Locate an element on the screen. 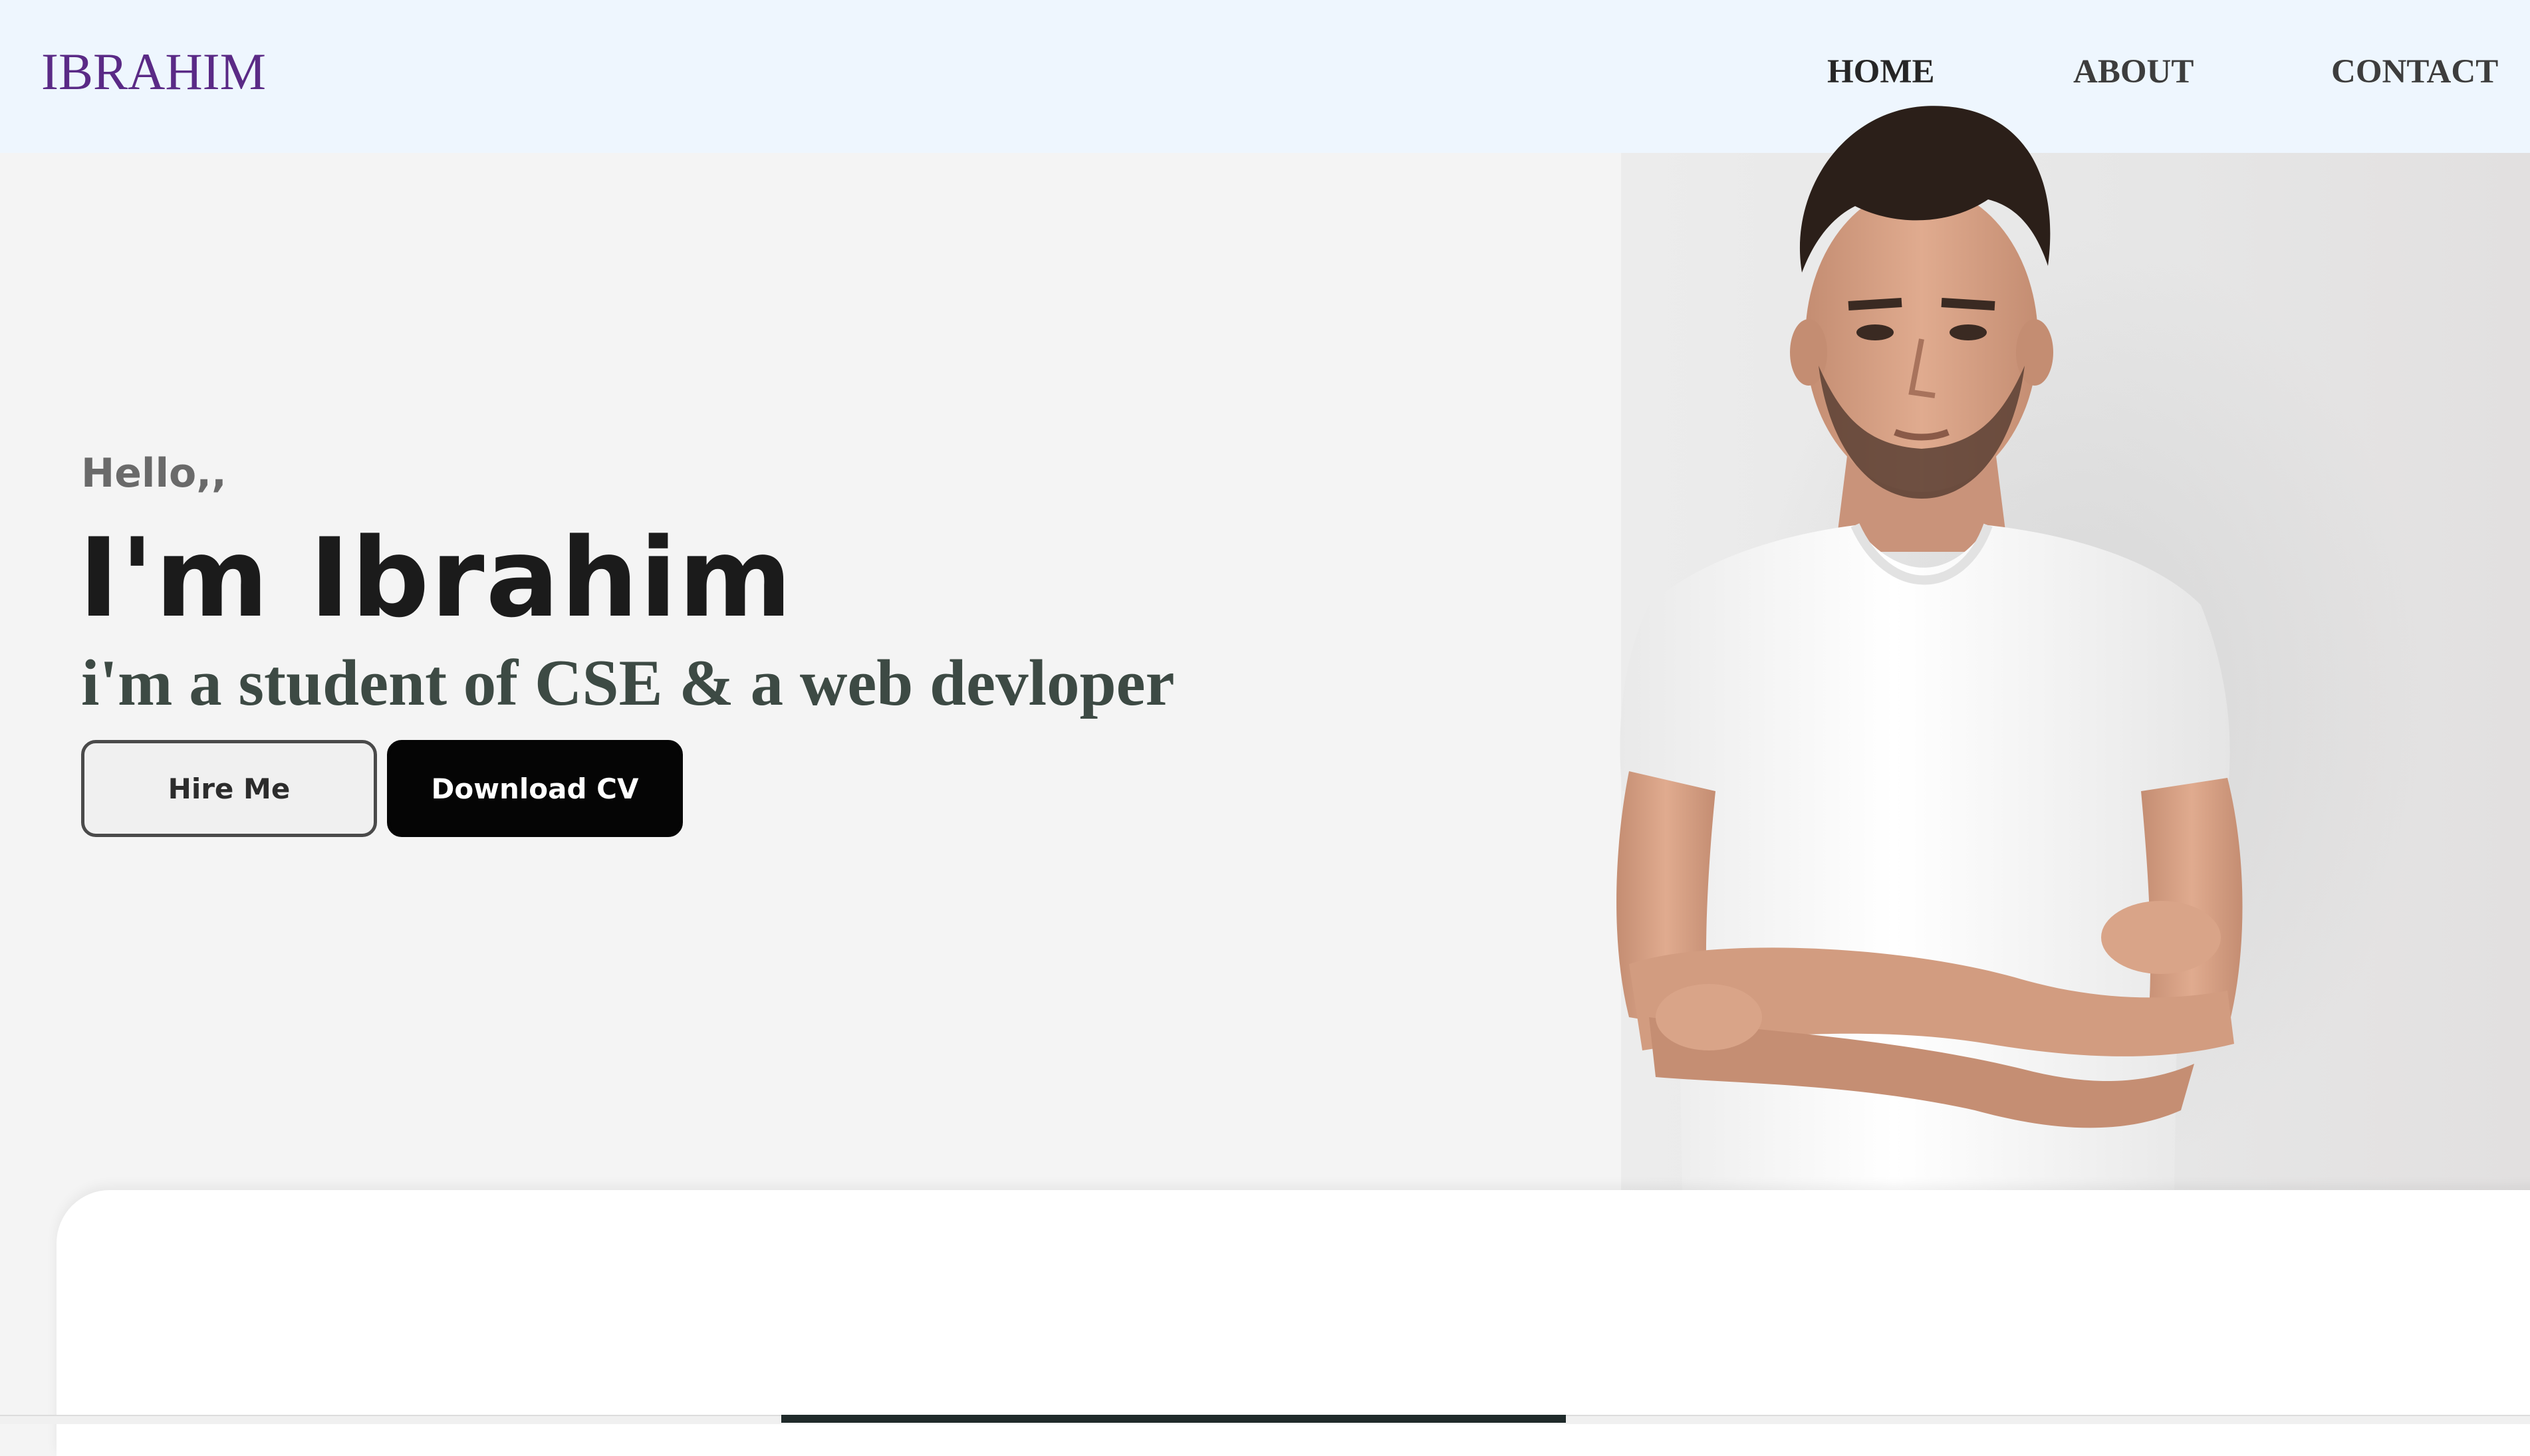  hire-me-button: Hire Me is located at coordinates (229, 788).